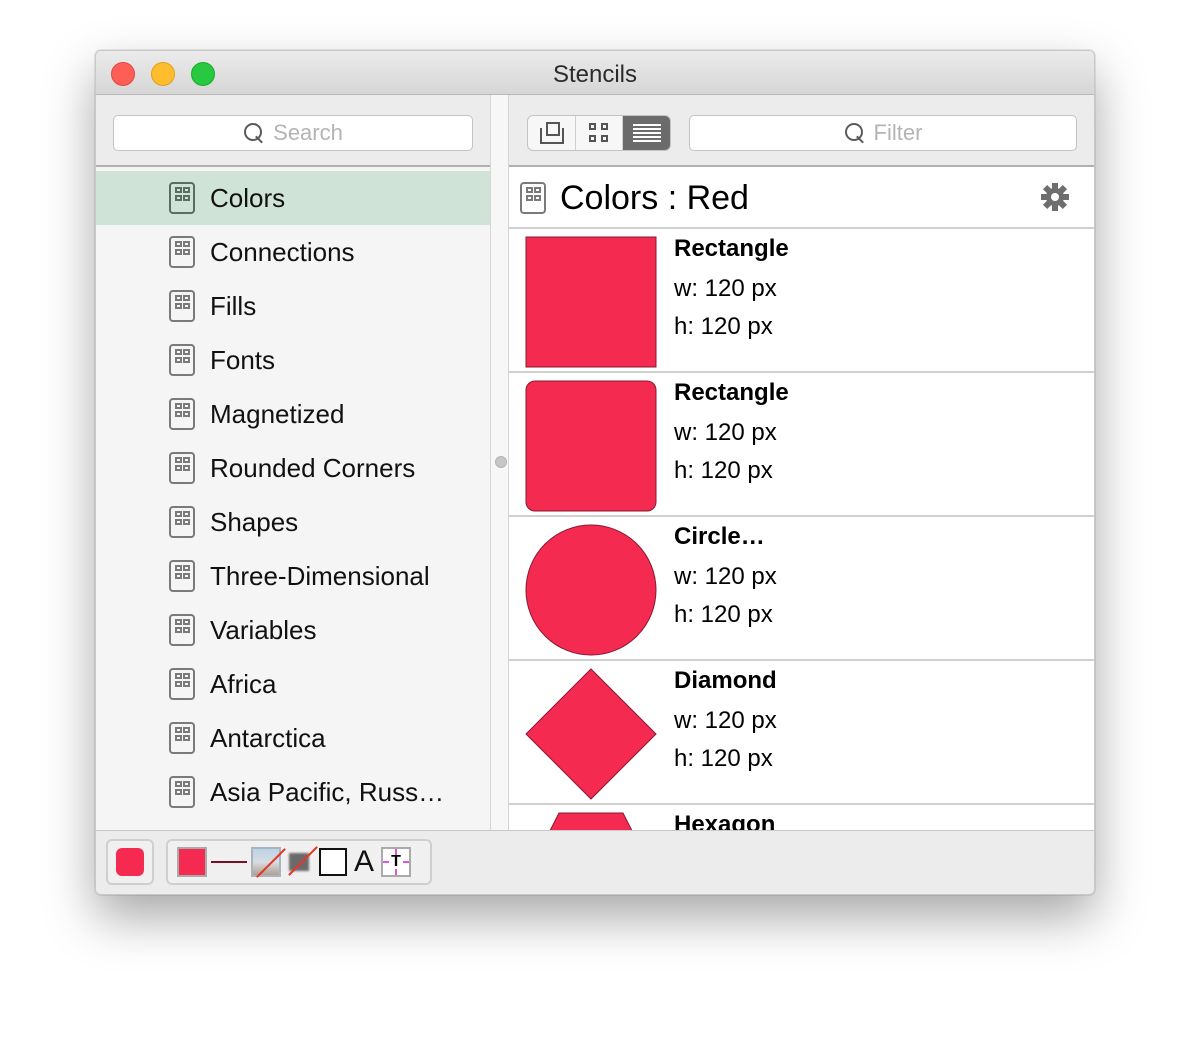 The height and width of the screenshot is (1042, 1190). What do you see at coordinates (268, 862) in the screenshot?
I see `image-fill-disabled-icon` at bounding box center [268, 862].